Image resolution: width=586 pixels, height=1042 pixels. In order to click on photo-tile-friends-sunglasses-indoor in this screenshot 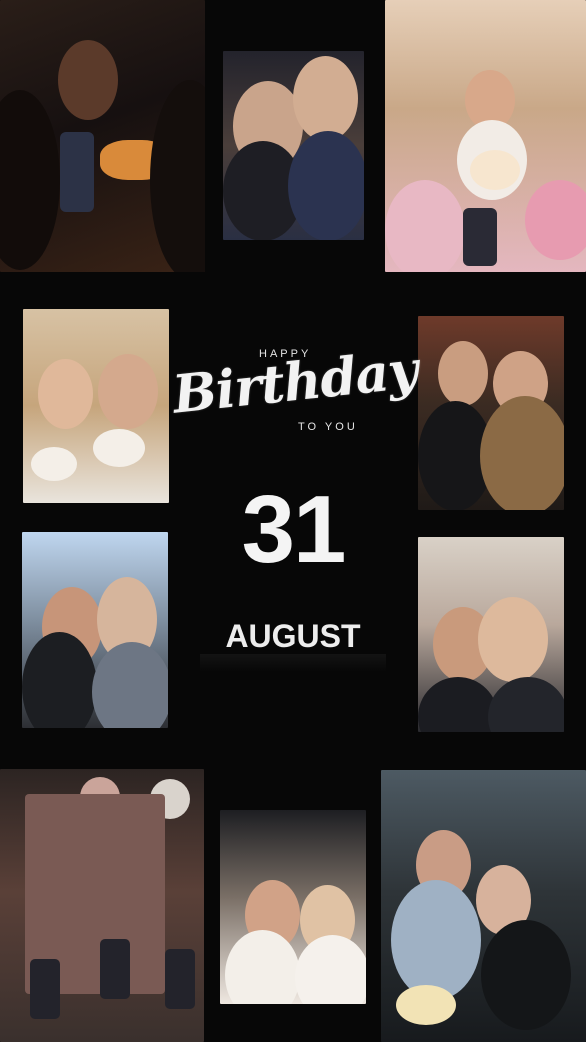, I will do `click(491, 634)`.